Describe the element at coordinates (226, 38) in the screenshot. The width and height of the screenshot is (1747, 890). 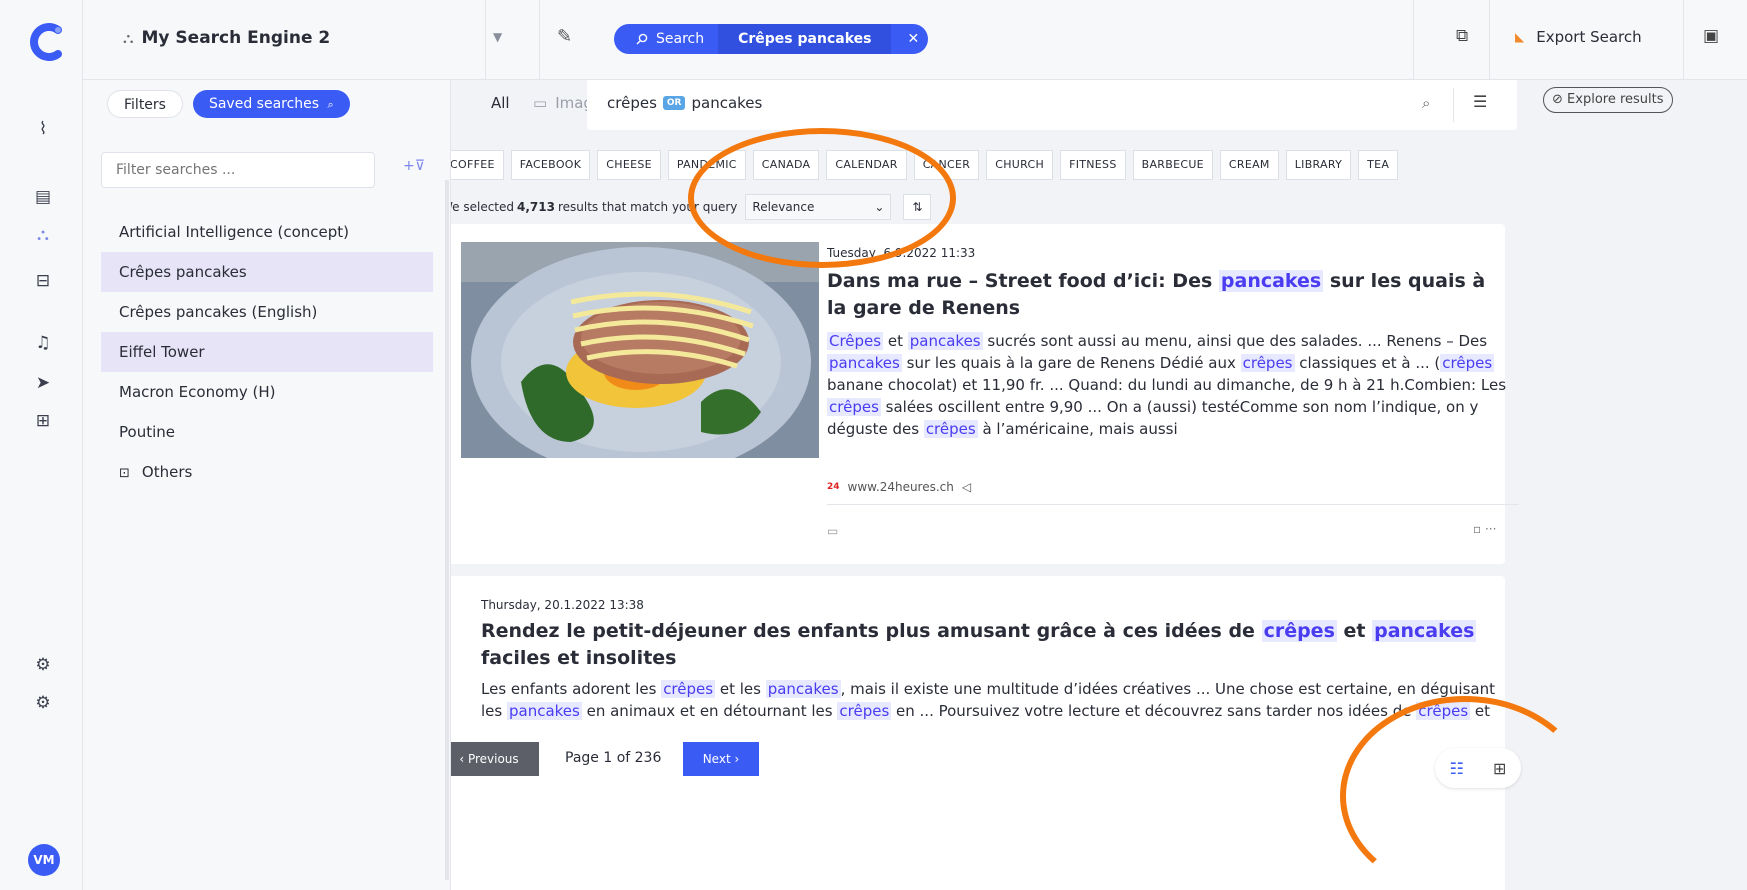
I see `engine-selector: ⛬ My Search Engine 2` at that location.